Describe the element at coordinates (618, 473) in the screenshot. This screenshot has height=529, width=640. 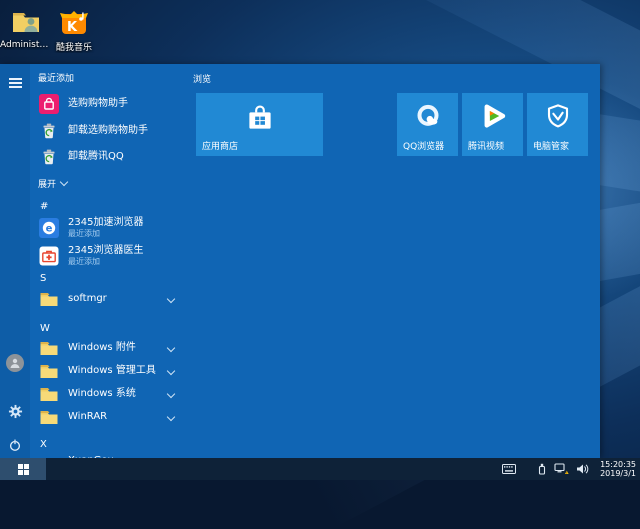
I see `clock-date: 2019/3/1` at that location.